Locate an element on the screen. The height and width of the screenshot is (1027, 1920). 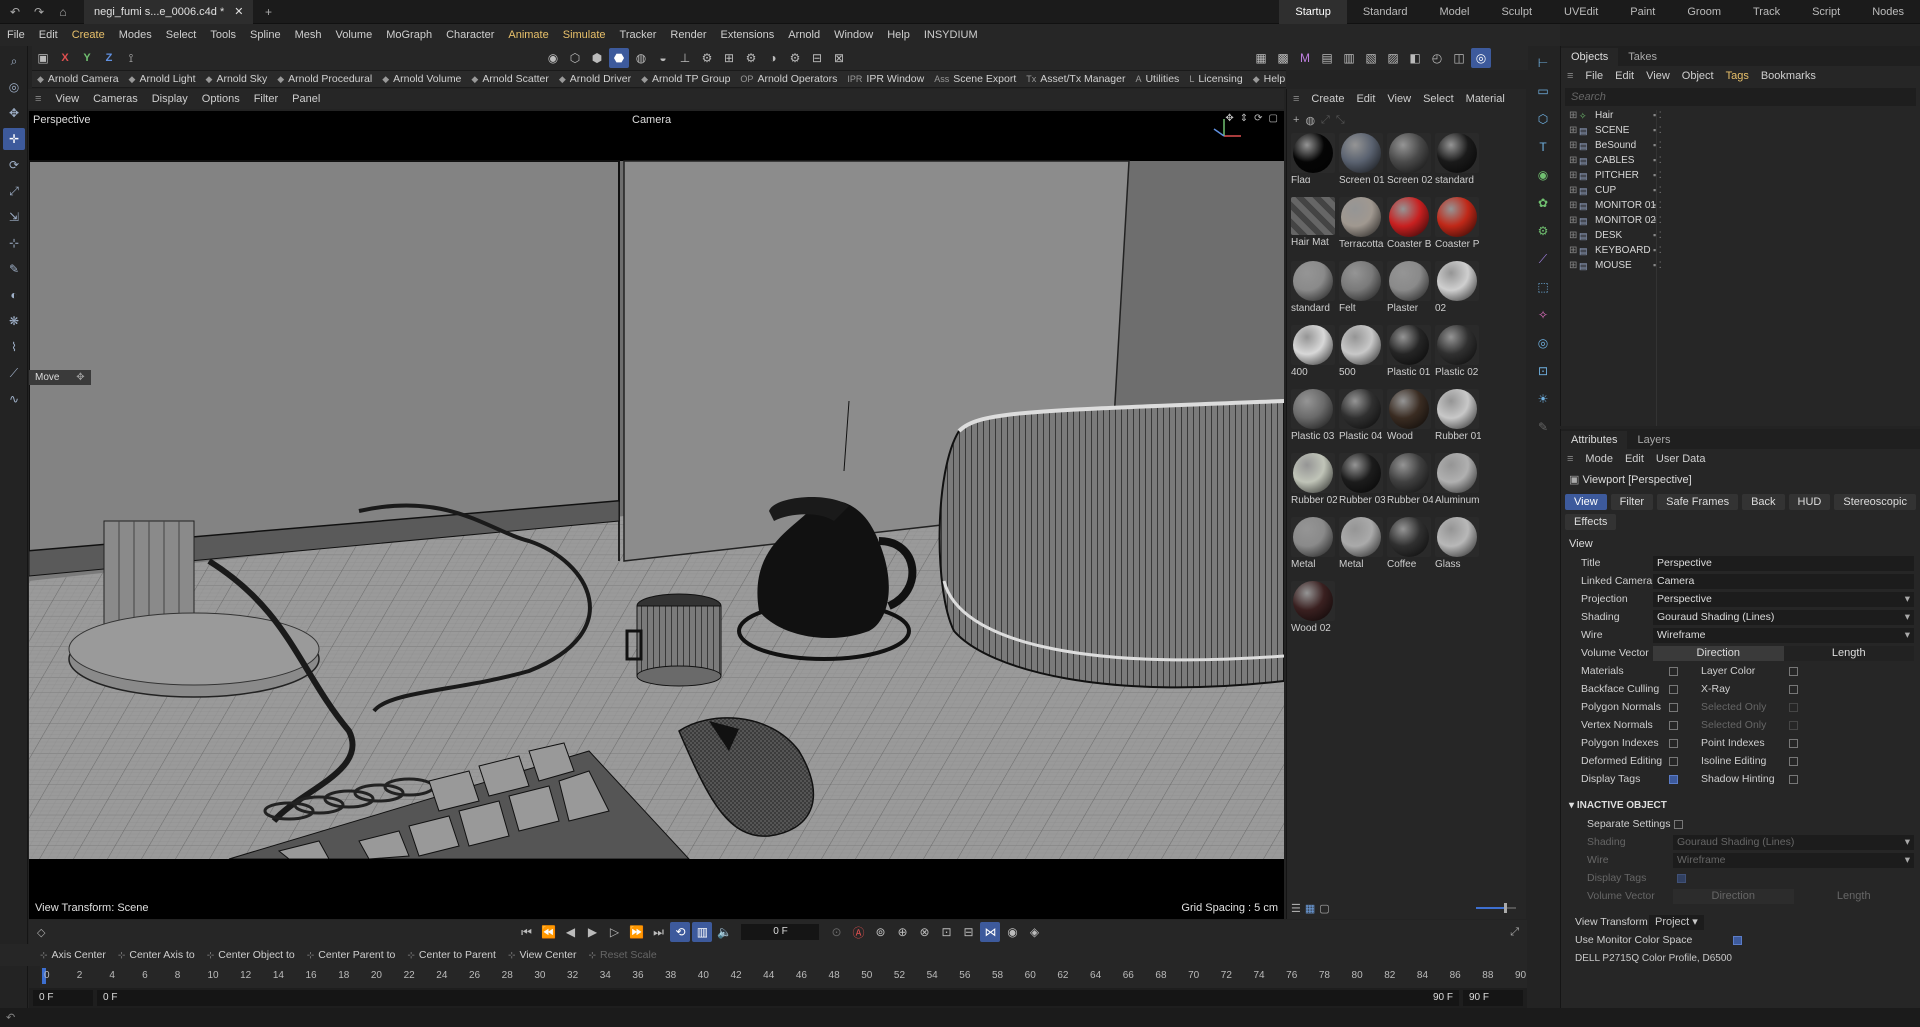
material-item: Coaster P is located at coordinates (1457, 222).